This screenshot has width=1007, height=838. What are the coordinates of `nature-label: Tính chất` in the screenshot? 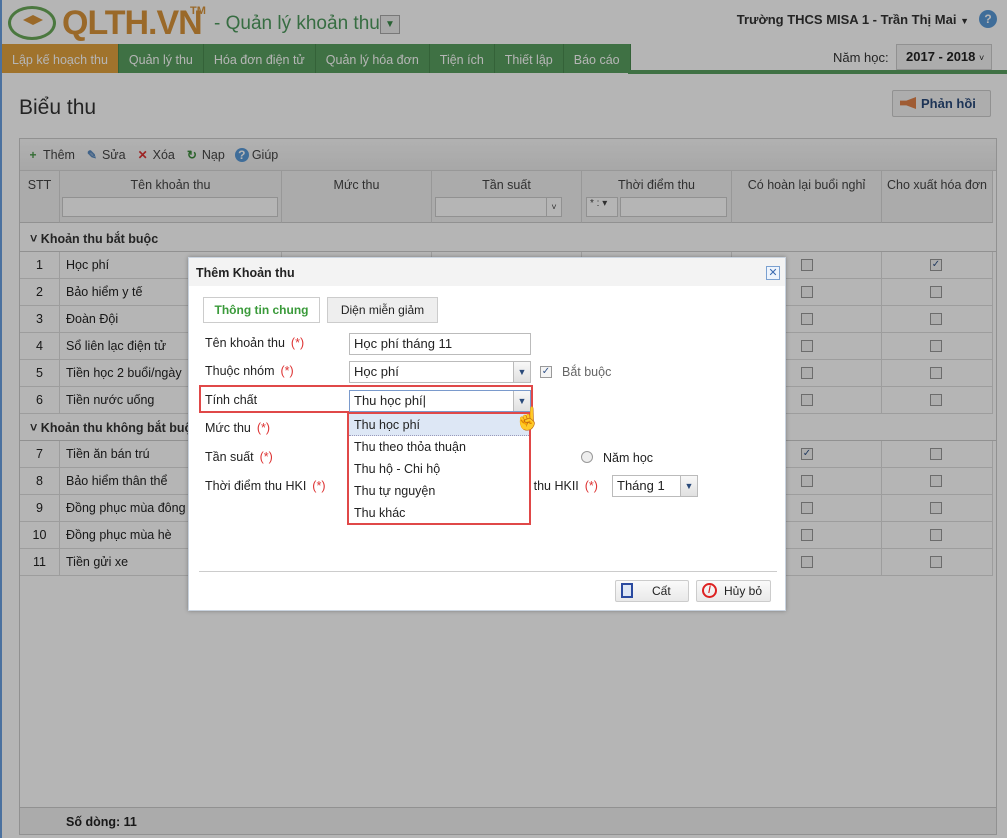 It's located at (231, 400).